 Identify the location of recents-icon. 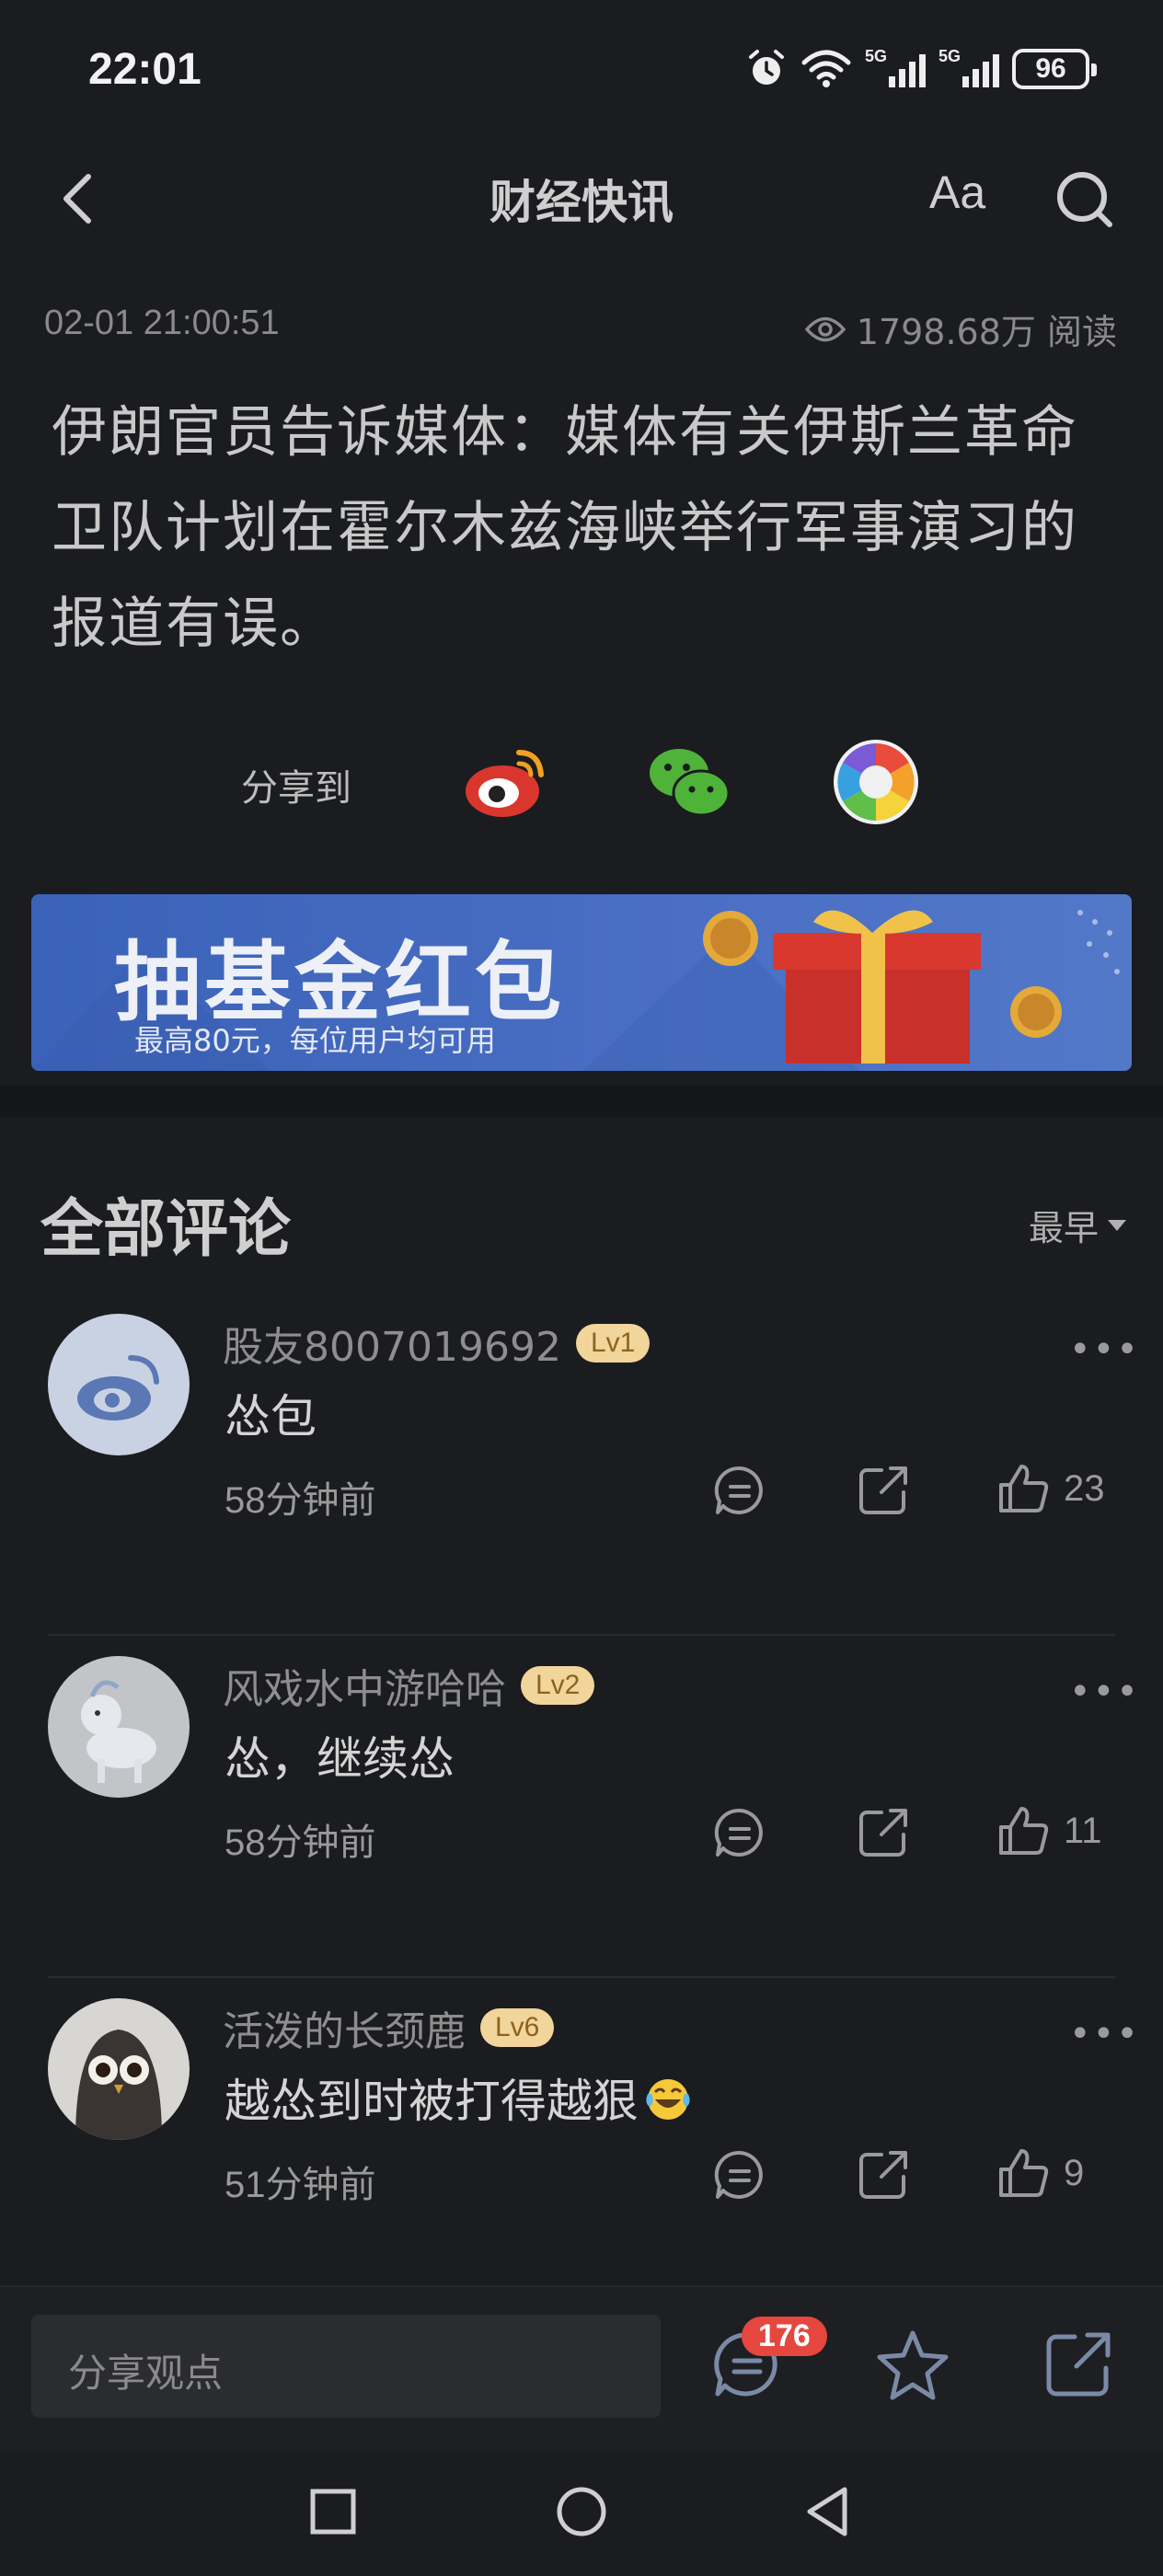
(333, 2511).